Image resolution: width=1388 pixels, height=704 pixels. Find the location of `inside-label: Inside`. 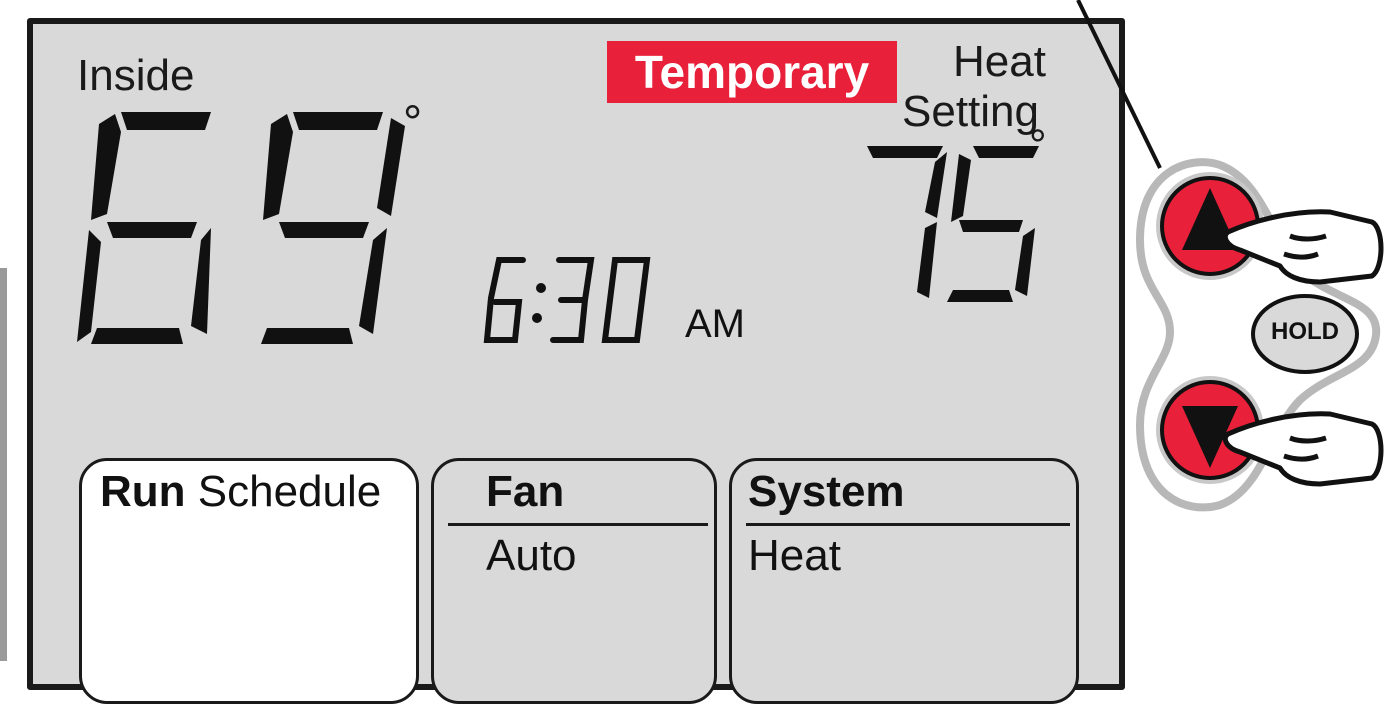

inside-label: Inside is located at coordinates (136, 75).